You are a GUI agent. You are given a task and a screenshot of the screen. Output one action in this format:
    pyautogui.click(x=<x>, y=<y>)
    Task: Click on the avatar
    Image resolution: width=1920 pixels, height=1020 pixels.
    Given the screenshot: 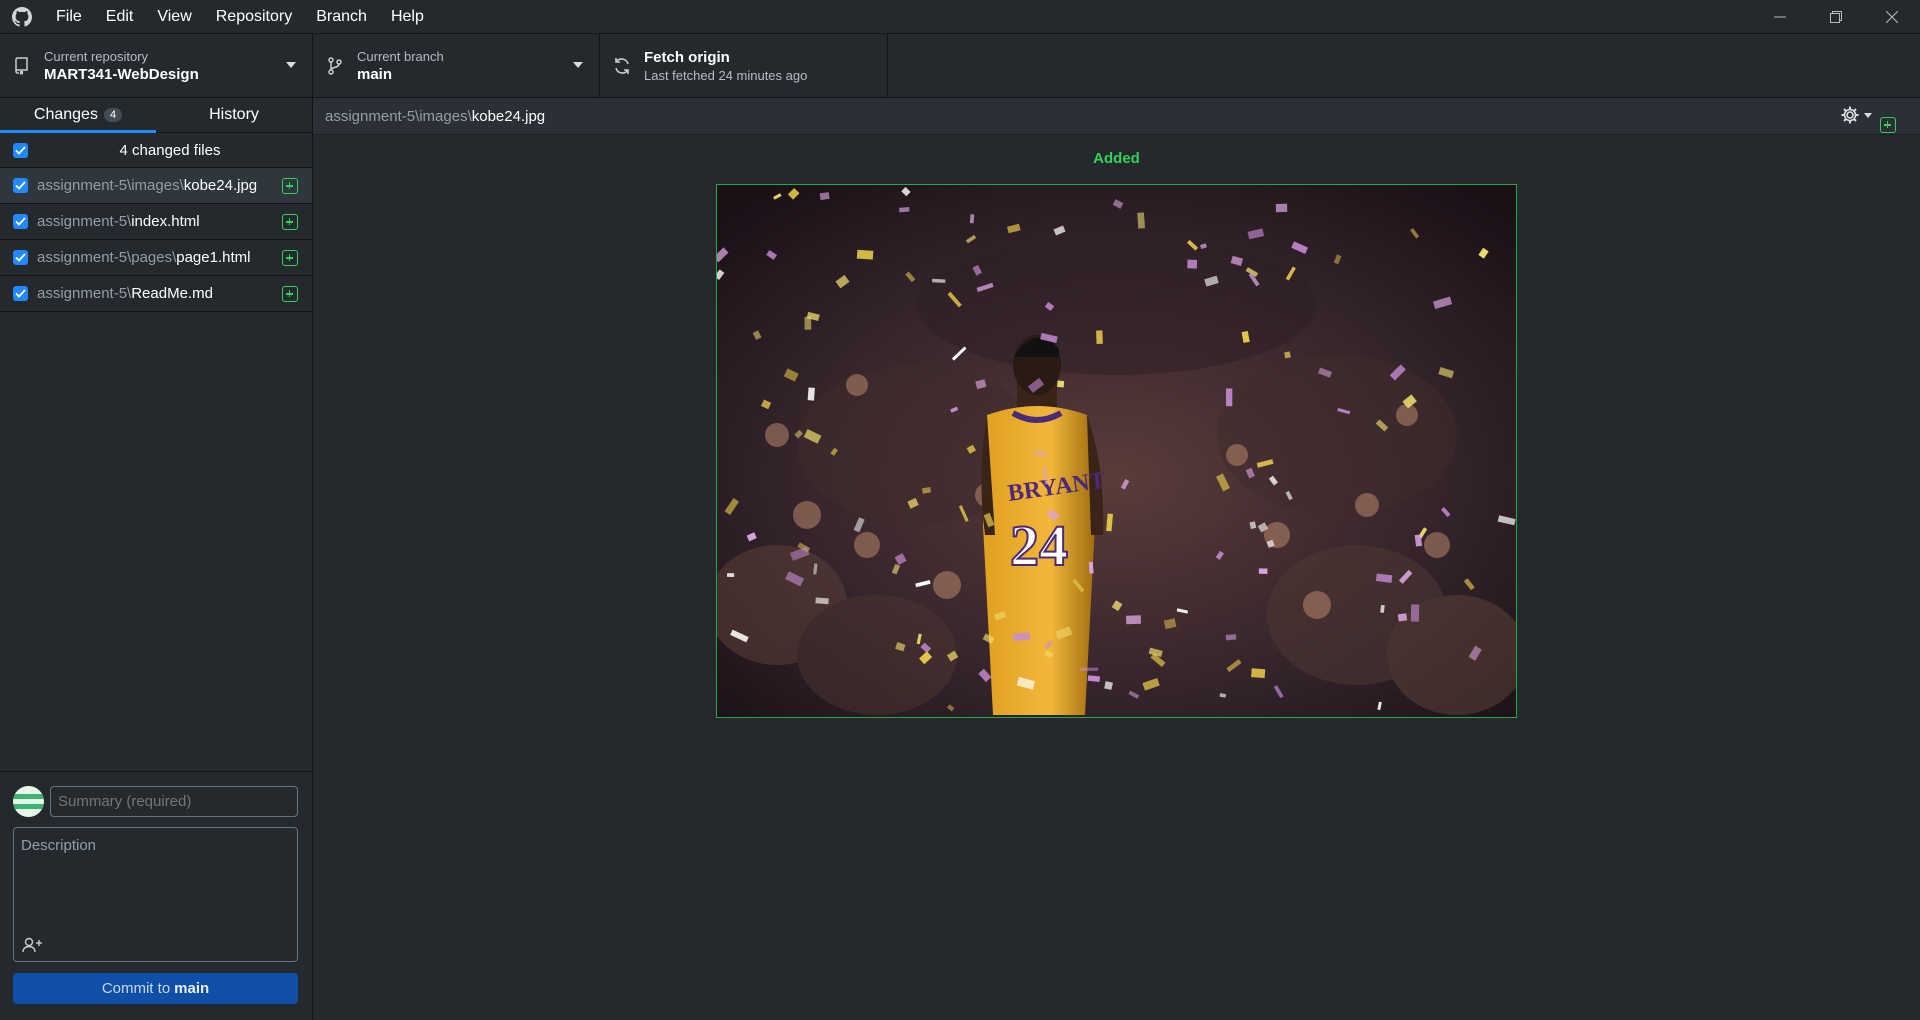 What is the action you would take?
    pyautogui.click(x=28, y=801)
    